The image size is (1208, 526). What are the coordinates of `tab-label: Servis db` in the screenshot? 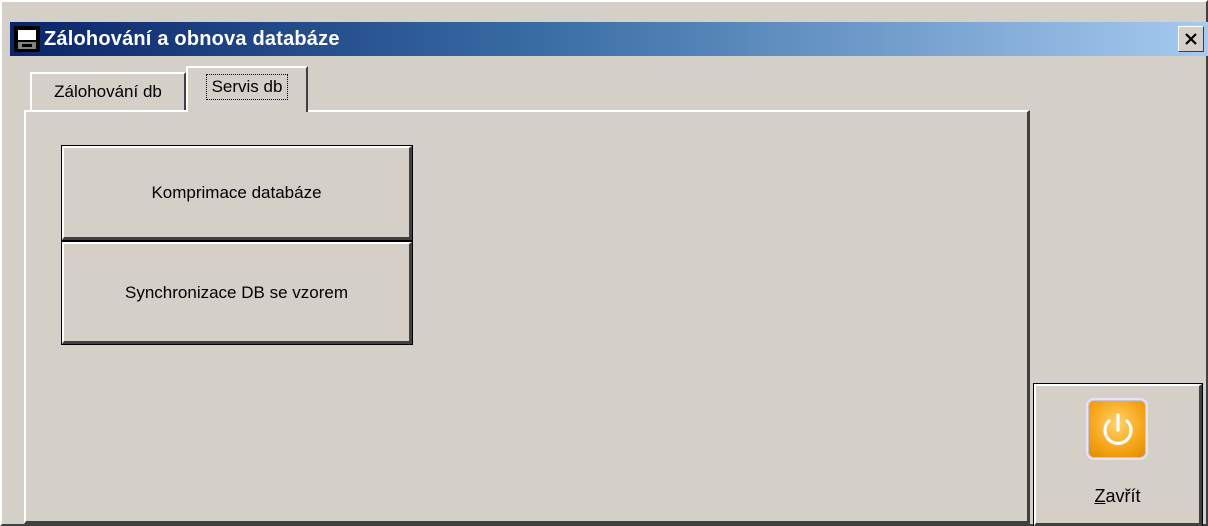 It's located at (247, 87).